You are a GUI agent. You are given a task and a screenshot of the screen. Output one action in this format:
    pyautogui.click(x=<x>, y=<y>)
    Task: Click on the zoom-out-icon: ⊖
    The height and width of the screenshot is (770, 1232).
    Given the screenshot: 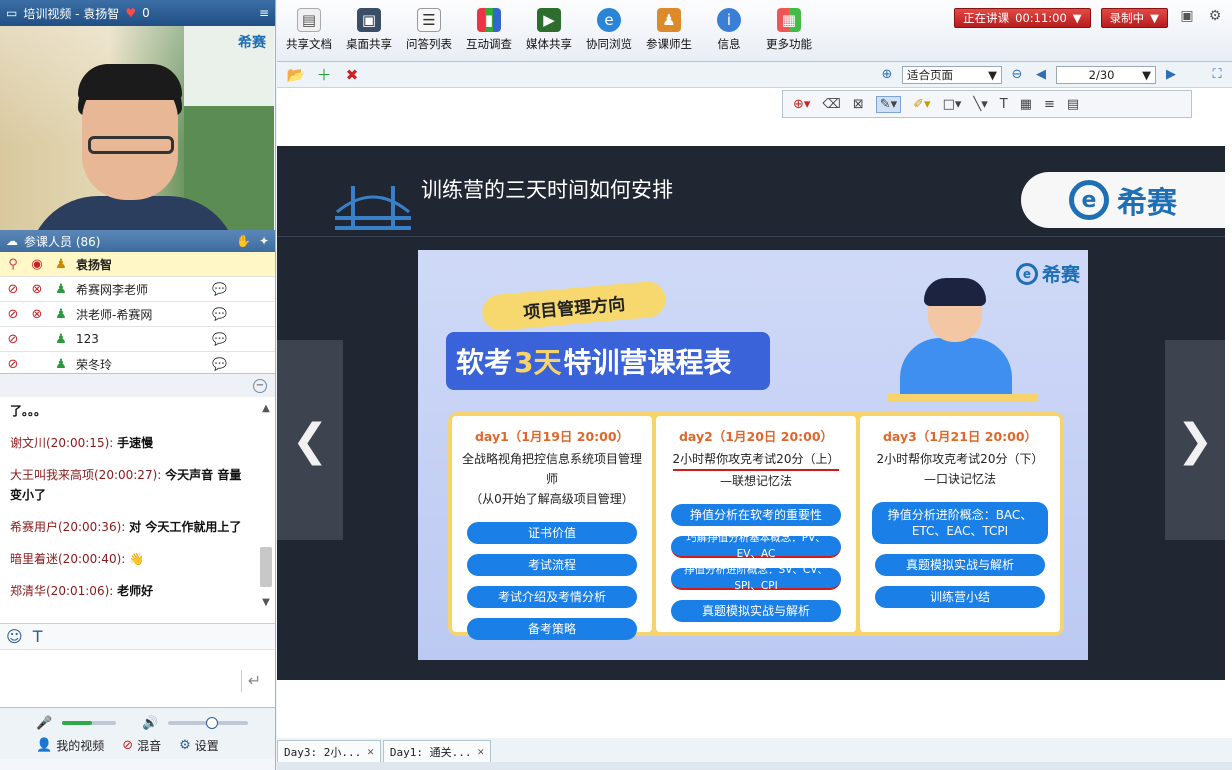 What is the action you would take?
    pyautogui.click(x=1017, y=74)
    